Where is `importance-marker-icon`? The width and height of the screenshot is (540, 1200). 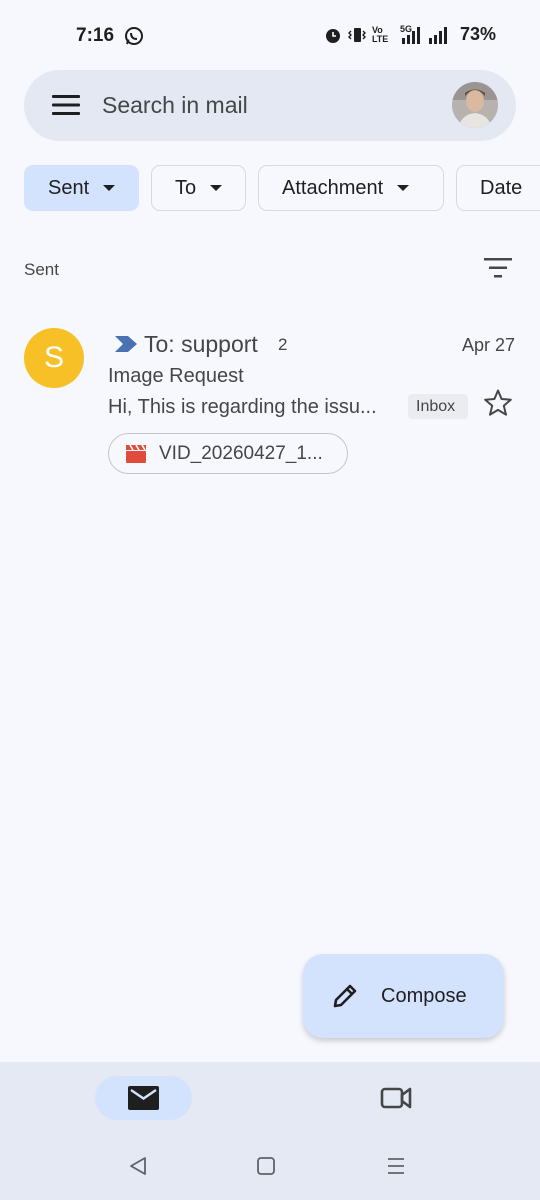 importance-marker-icon is located at coordinates (126, 344).